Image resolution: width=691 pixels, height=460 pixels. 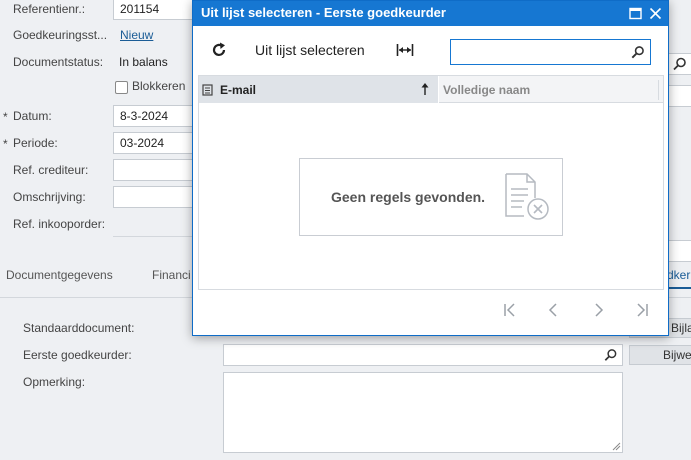 What do you see at coordinates (616, 446) in the screenshot?
I see `resize-grip-icon` at bounding box center [616, 446].